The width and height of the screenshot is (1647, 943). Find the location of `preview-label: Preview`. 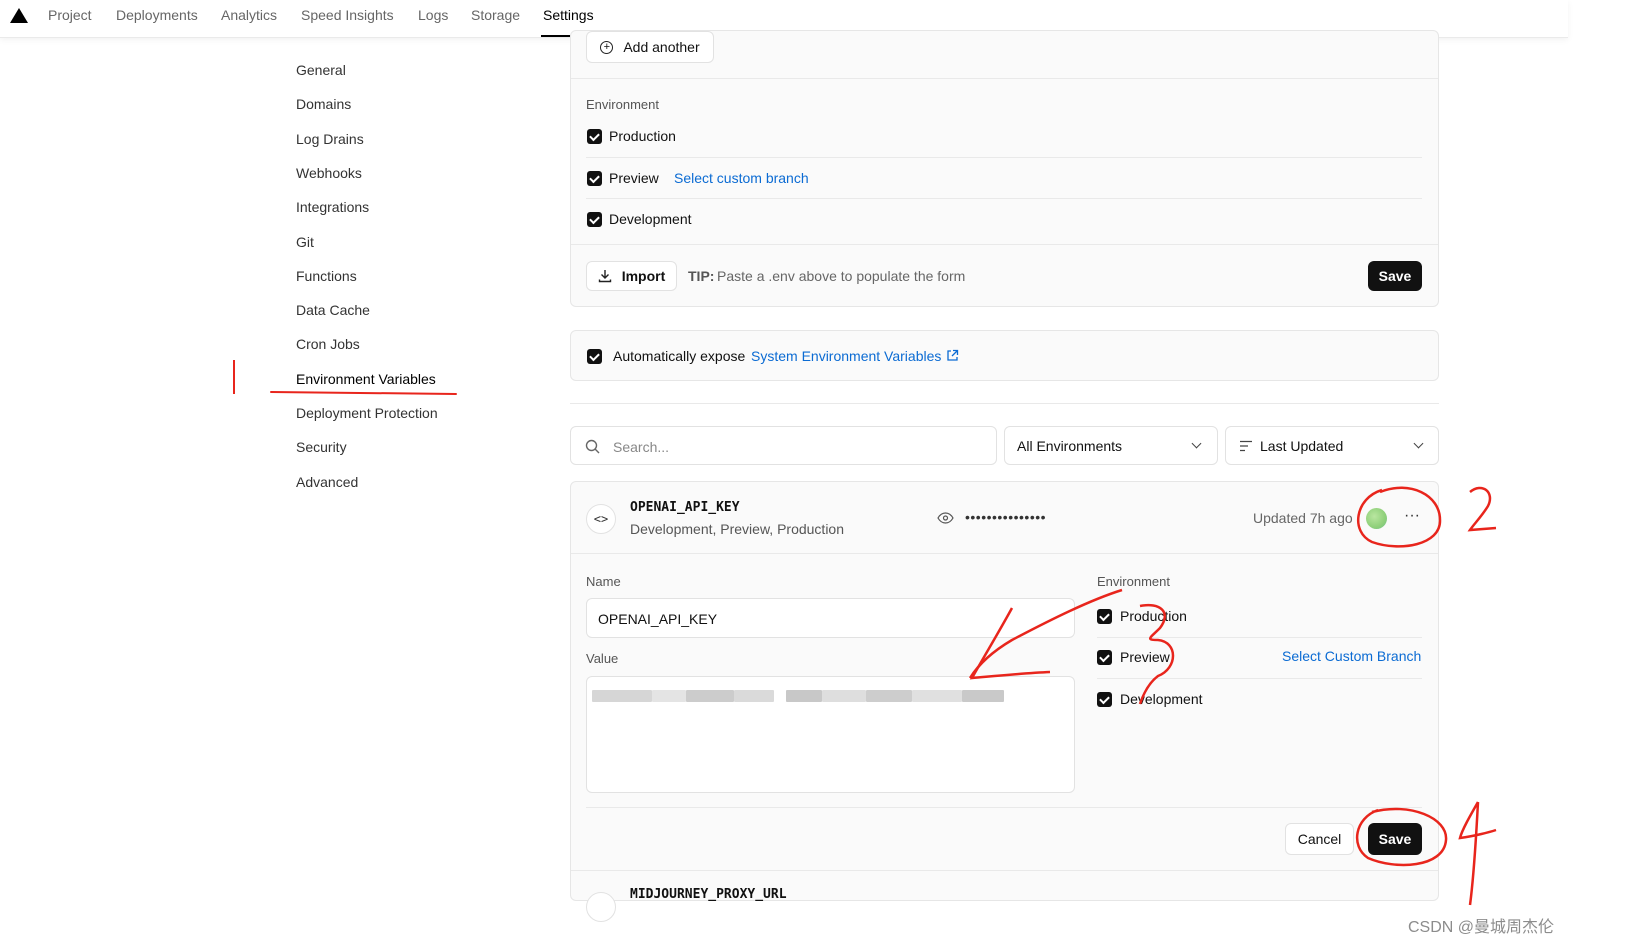

preview-label: Preview is located at coordinates (634, 178).